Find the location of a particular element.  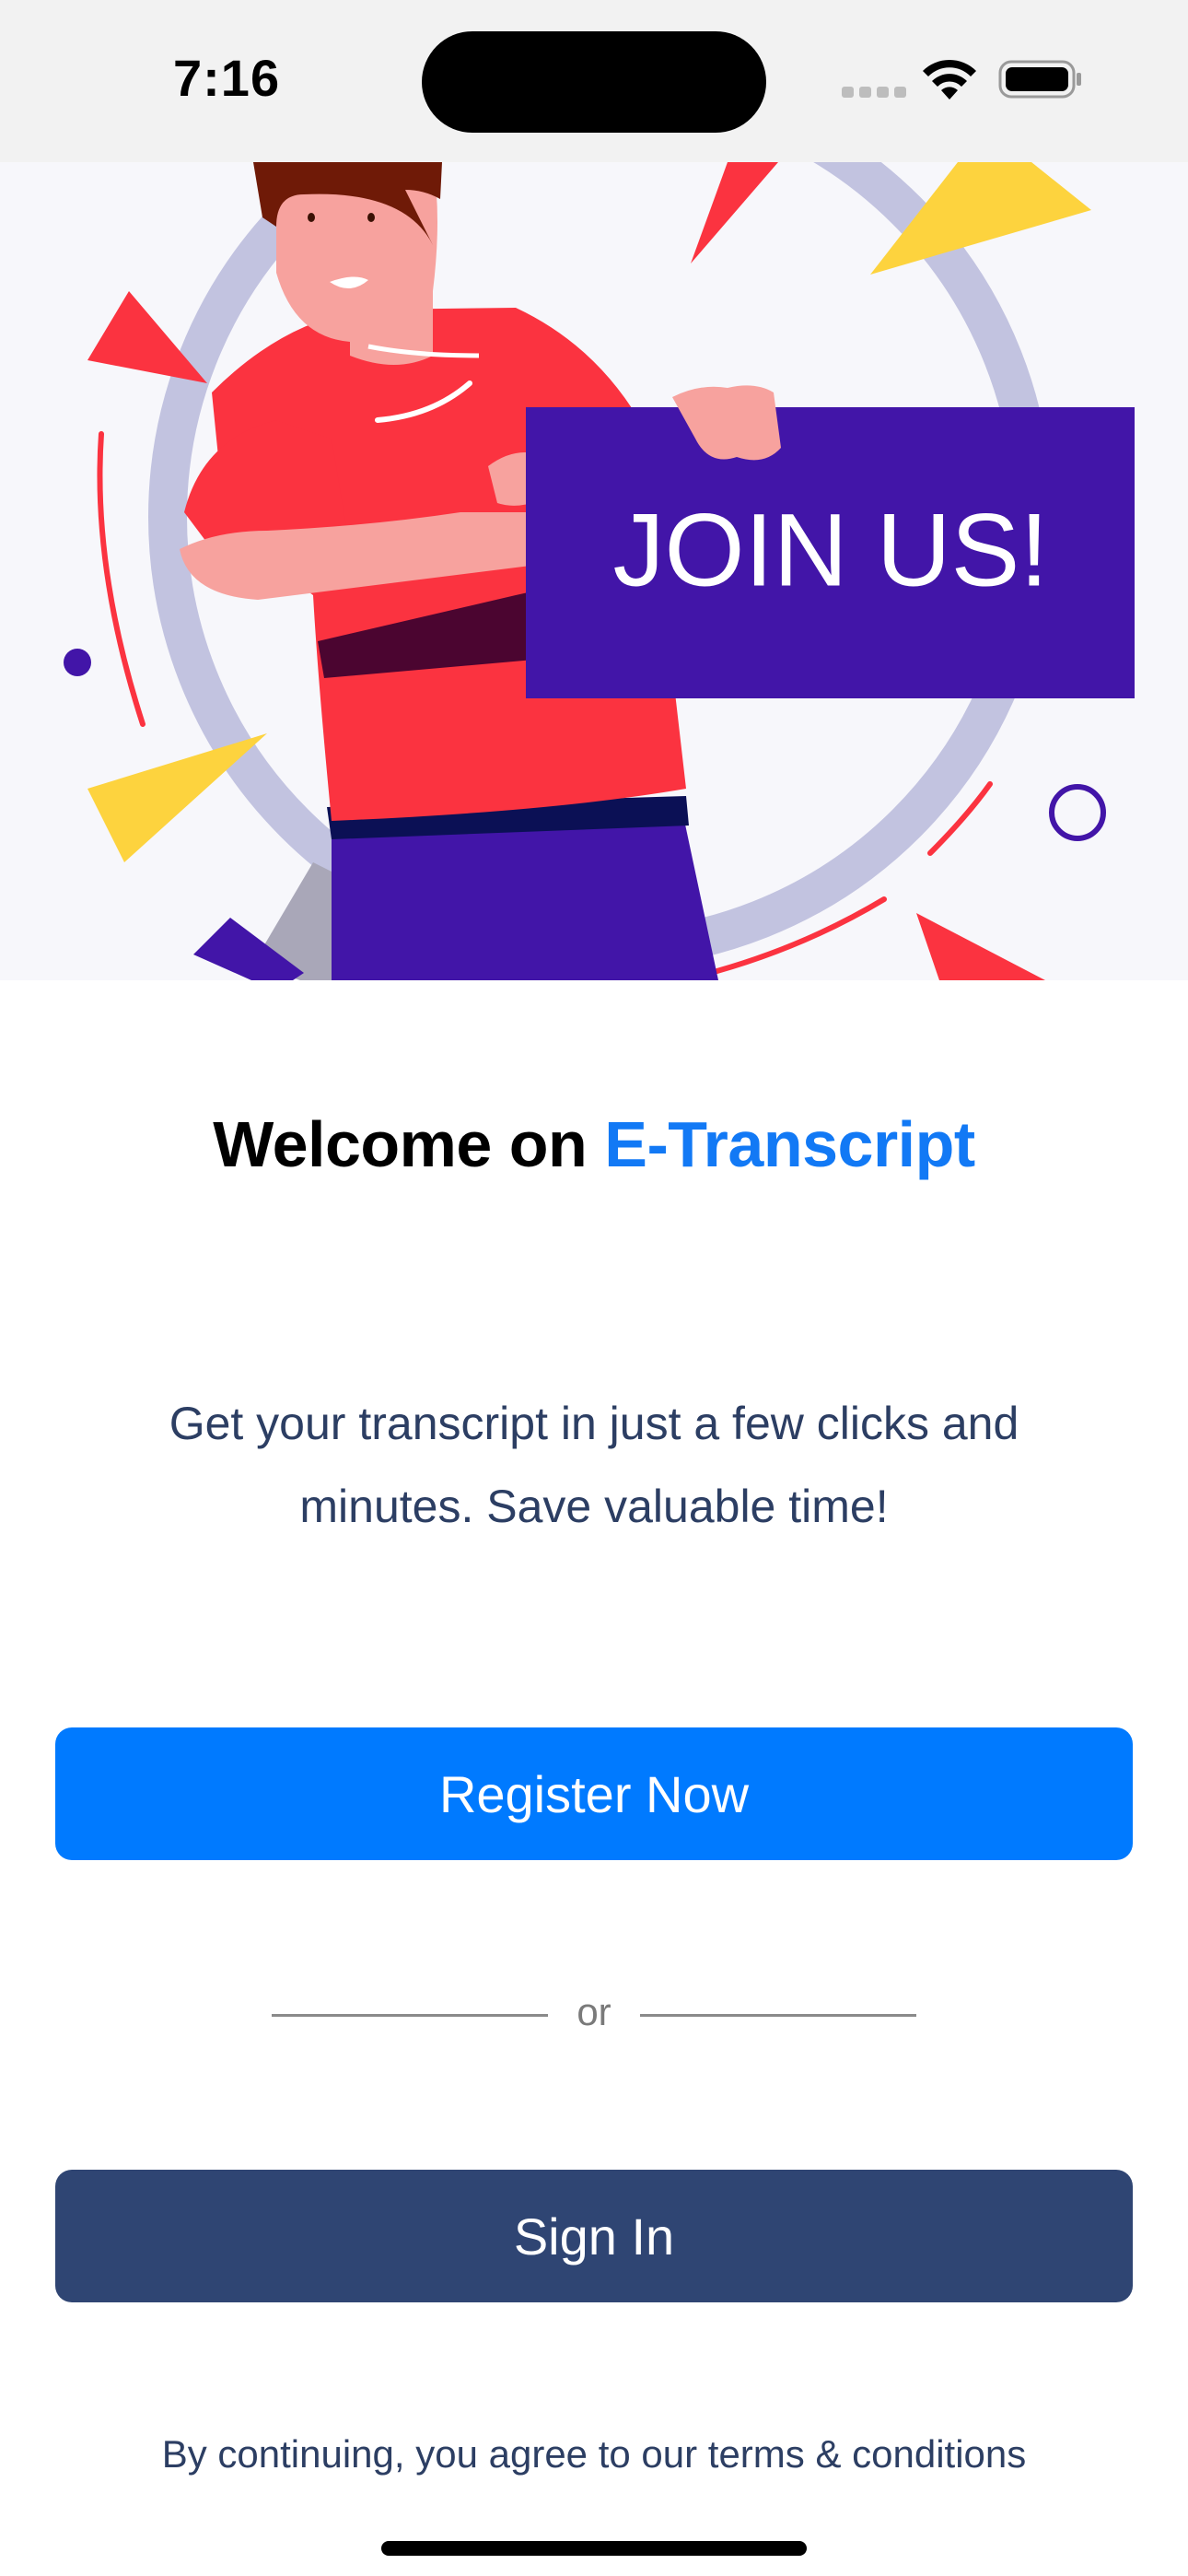

status-bar: 7:16 is located at coordinates (594, 81).